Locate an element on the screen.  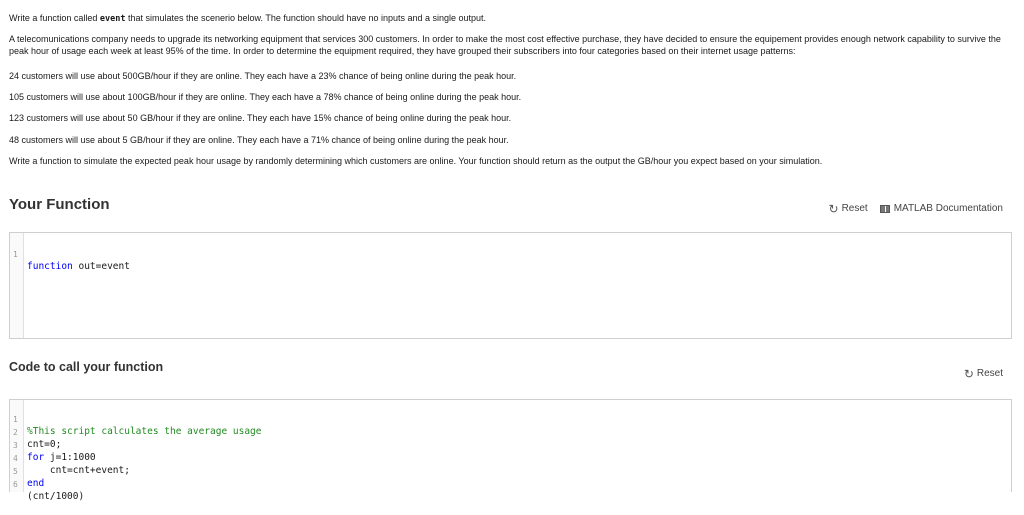
matlab-documentation-link: MATLAB Documentation is located at coordinates (941, 208).